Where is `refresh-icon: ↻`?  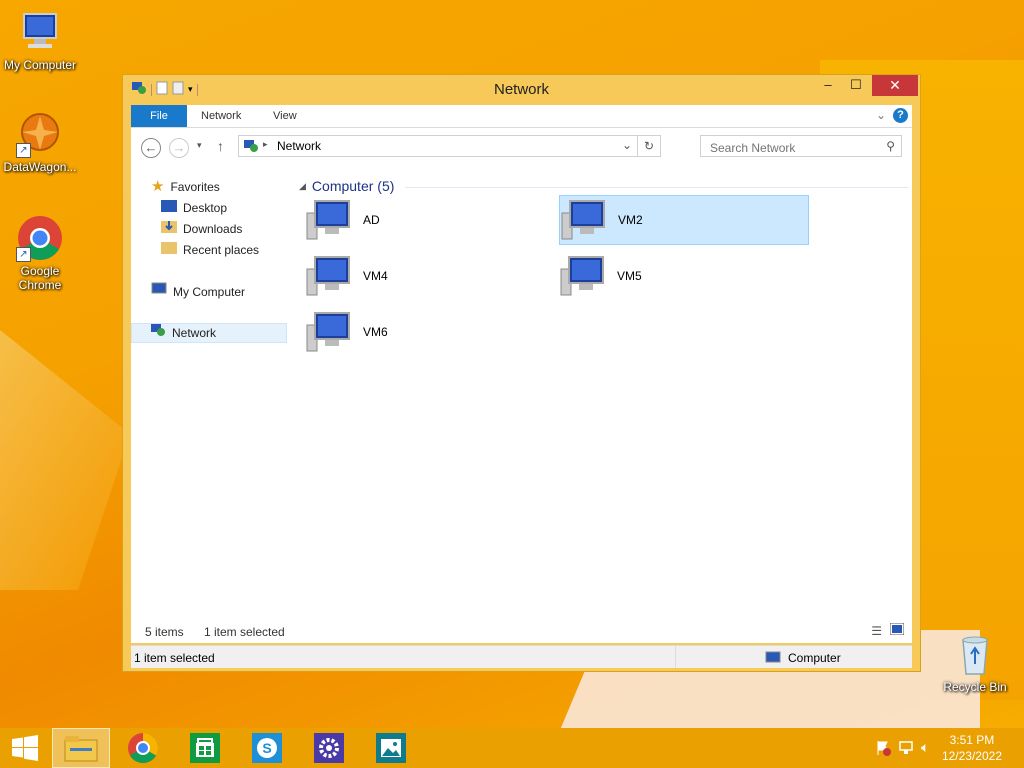
refresh-icon: ↻ is located at coordinates (648, 146).